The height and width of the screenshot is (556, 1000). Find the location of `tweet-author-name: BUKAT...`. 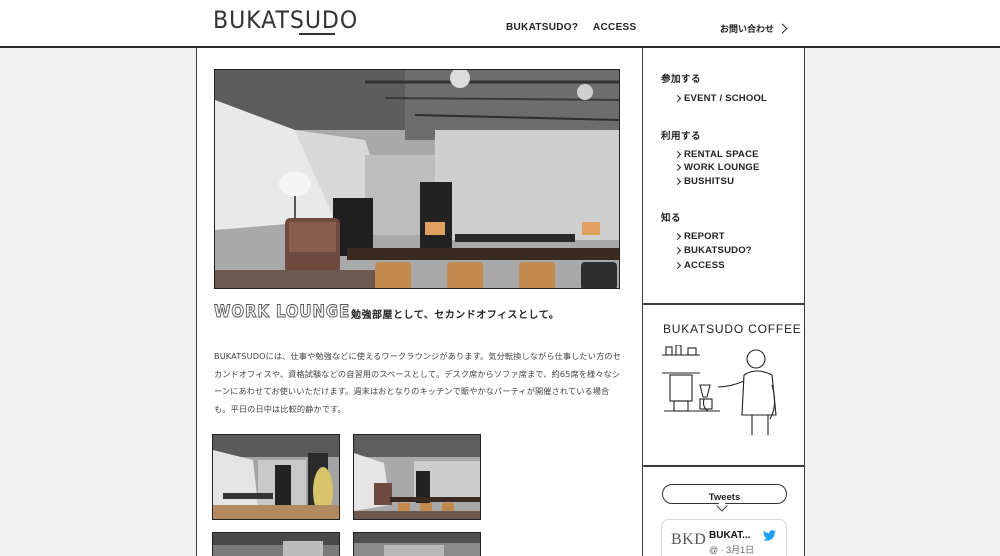

tweet-author-name: BUKAT... is located at coordinates (729, 535).